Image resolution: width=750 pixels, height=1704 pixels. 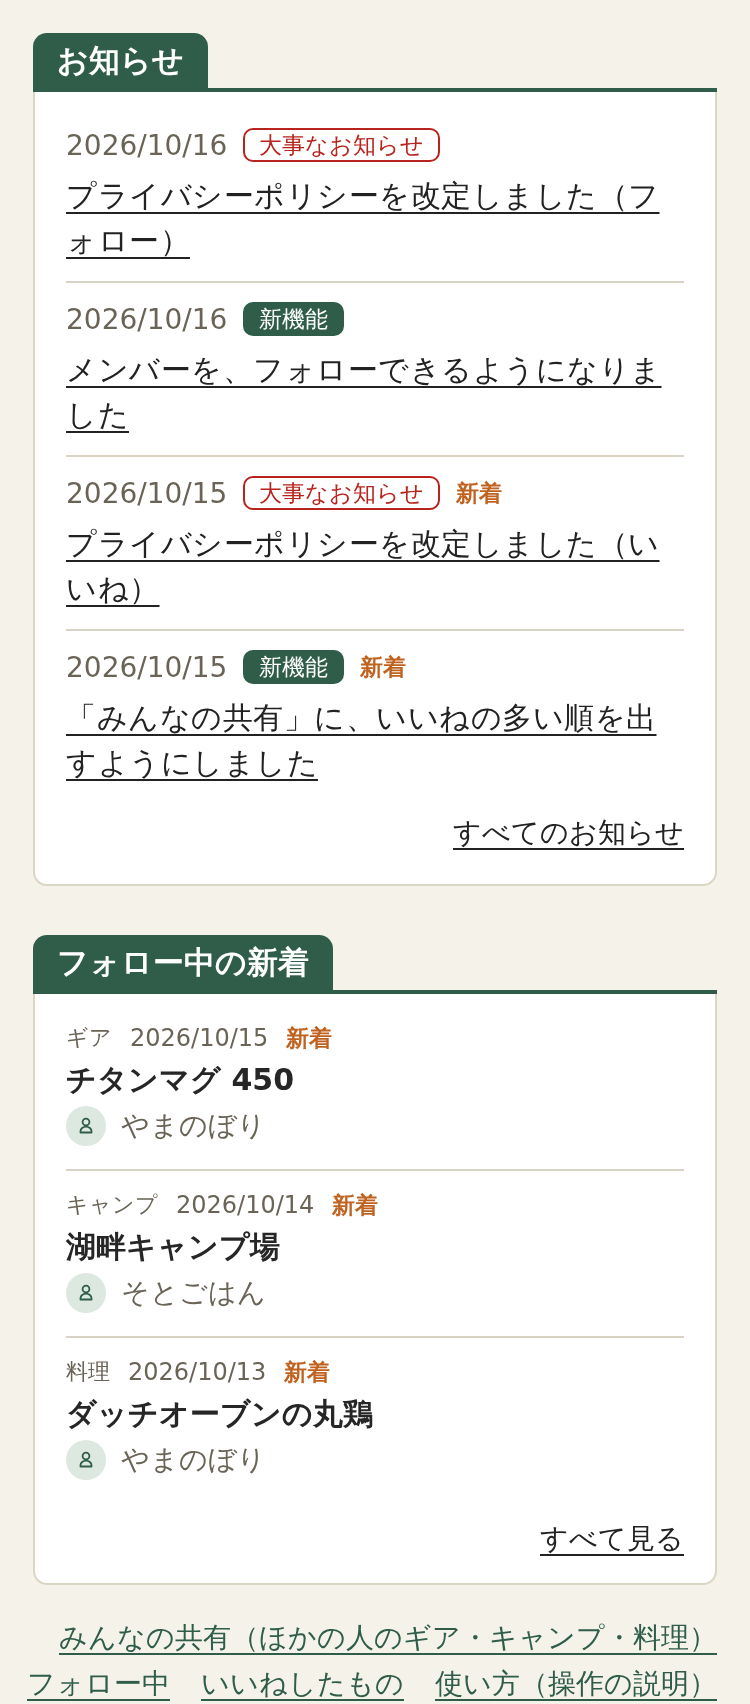 What do you see at coordinates (375, 218) in the screenshot?
I see `notice-link: プライバシーポリシーを改定しました（フォロー）` at bounding box center [375, 218].